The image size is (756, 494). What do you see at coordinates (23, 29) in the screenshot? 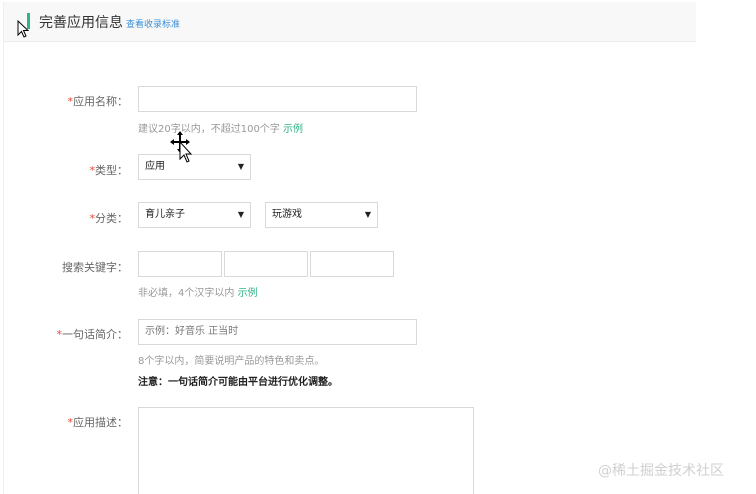
I see `arrow-cursor-icon` at bounding box center [23, 29].